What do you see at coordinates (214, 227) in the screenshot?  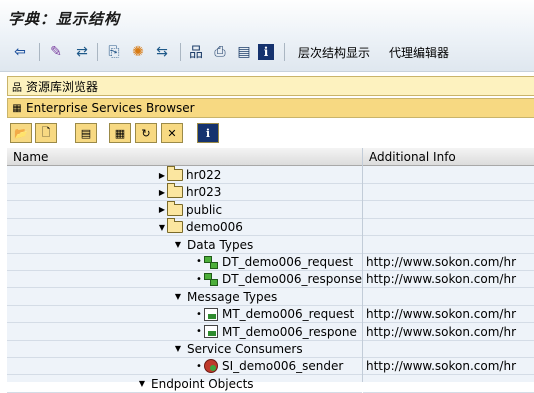 I see `tree-item-label: demo006` at bounding box center [214, 227].